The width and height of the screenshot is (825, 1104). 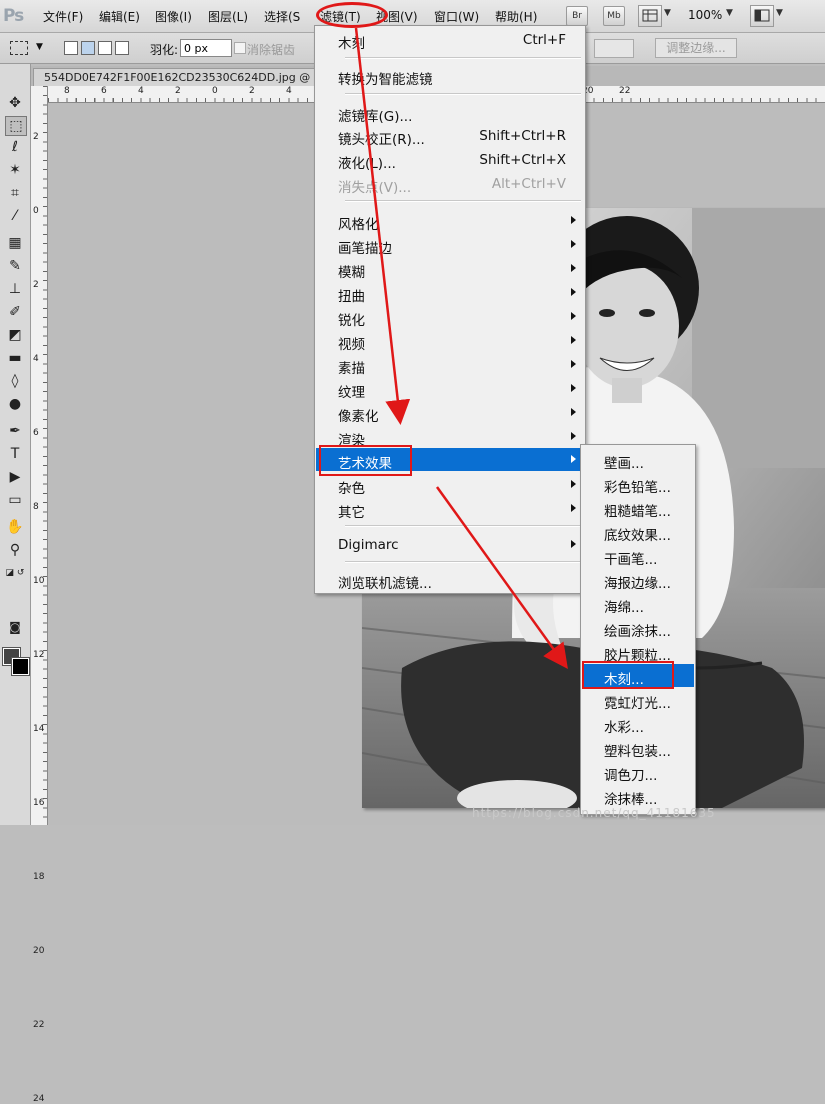 What do you see at coordinates (15, 500) in the screenshot?
I see `shape-tool-icon: ▭` at bounding box center [15, 500].